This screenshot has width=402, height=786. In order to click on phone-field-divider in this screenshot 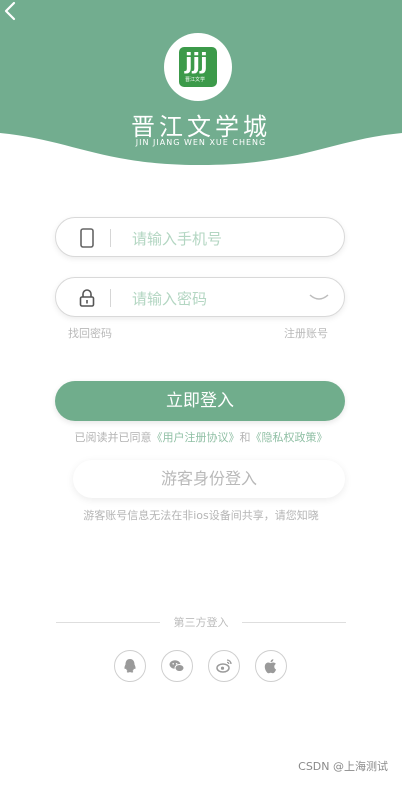, I will do `click(110, 238)`.